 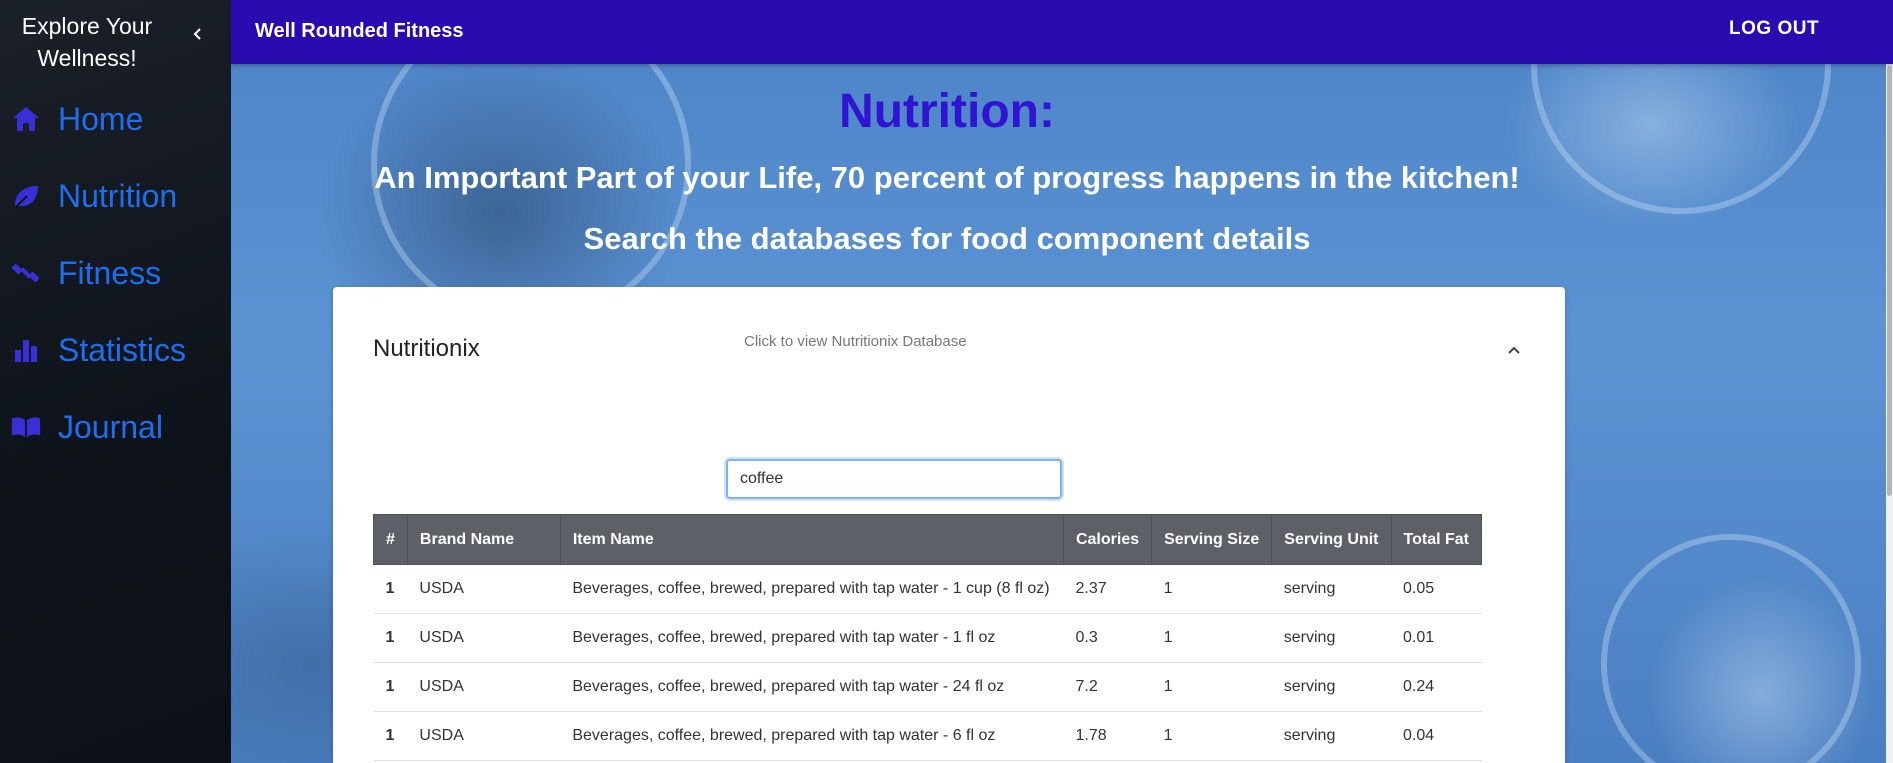 I want to click on sidebar-item-nutrition: Nutrition, so click(x=115, y=196).